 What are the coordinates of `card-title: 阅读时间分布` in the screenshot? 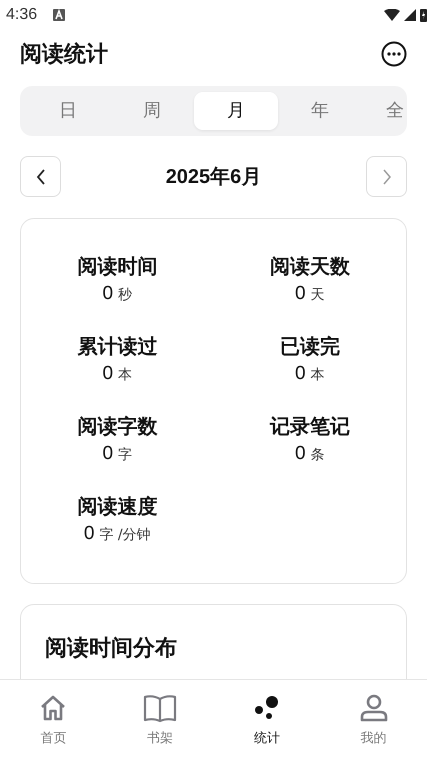 It's located at (111, 648).